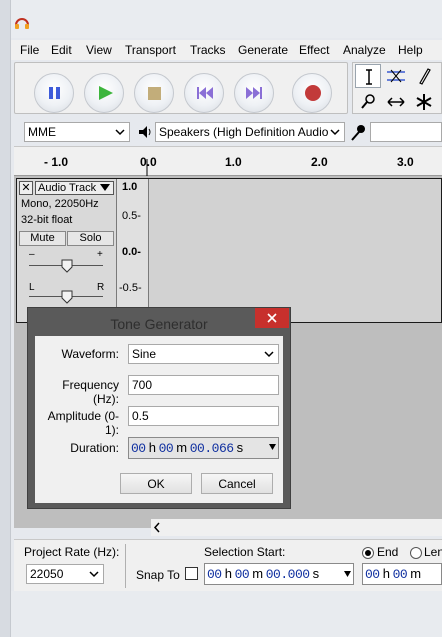 This screenshot has height=637, width=442. I want to click on zoom-tool, so click(368, 102).